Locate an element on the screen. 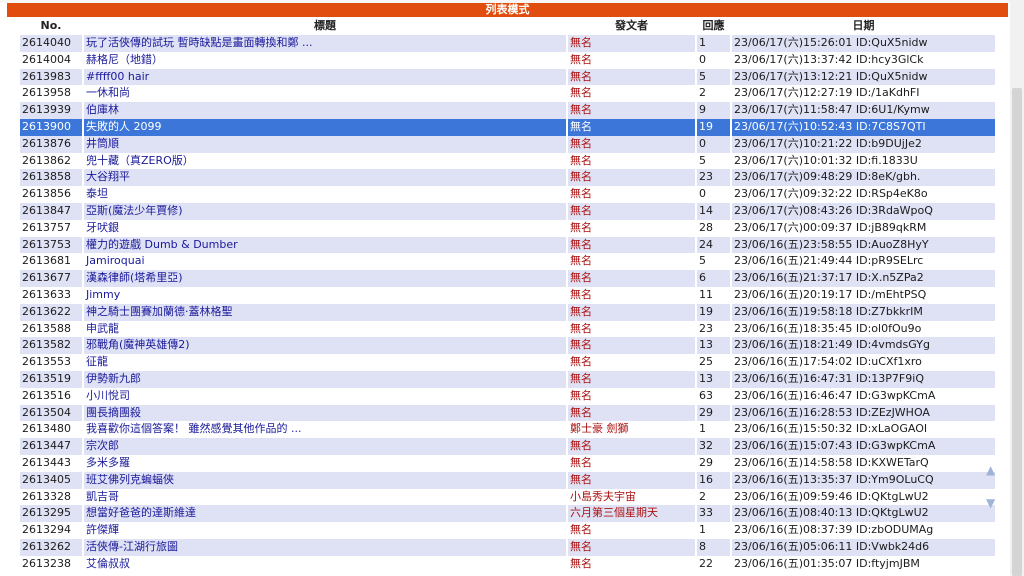 The height and width of the screenshot is (576, 1024). post-title-link: 班艾佛列克蝙蝠俠 is located at coordinates (325, 480).